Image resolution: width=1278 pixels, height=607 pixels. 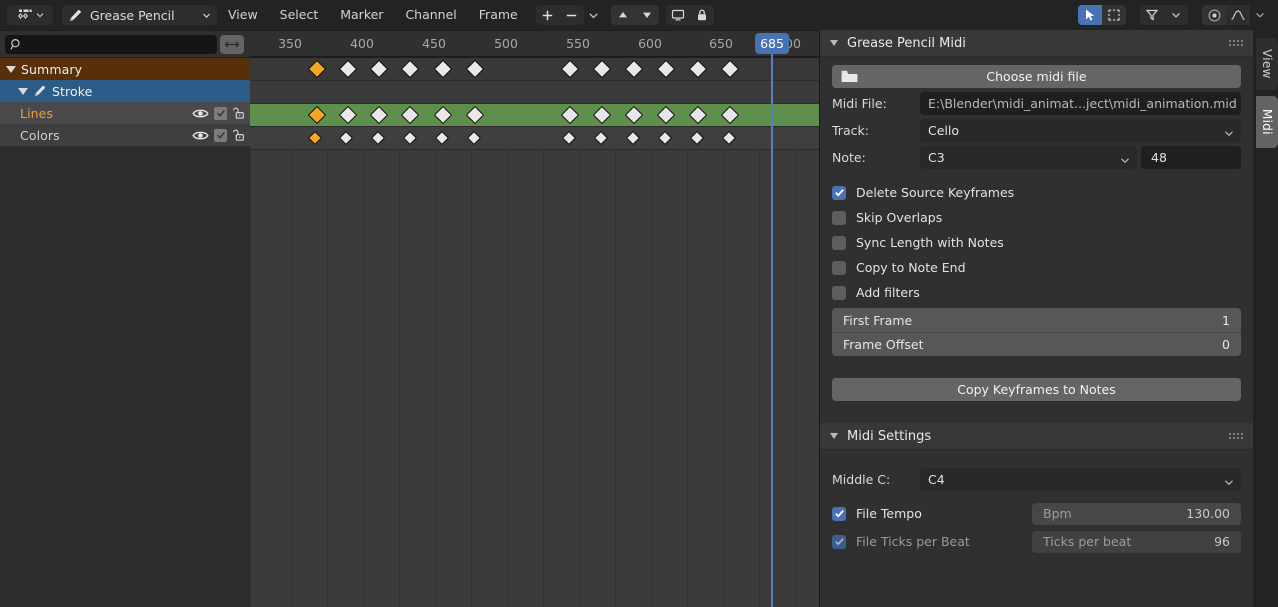 I want to click on channel-summary: Summary, so click(x=125, y=69).